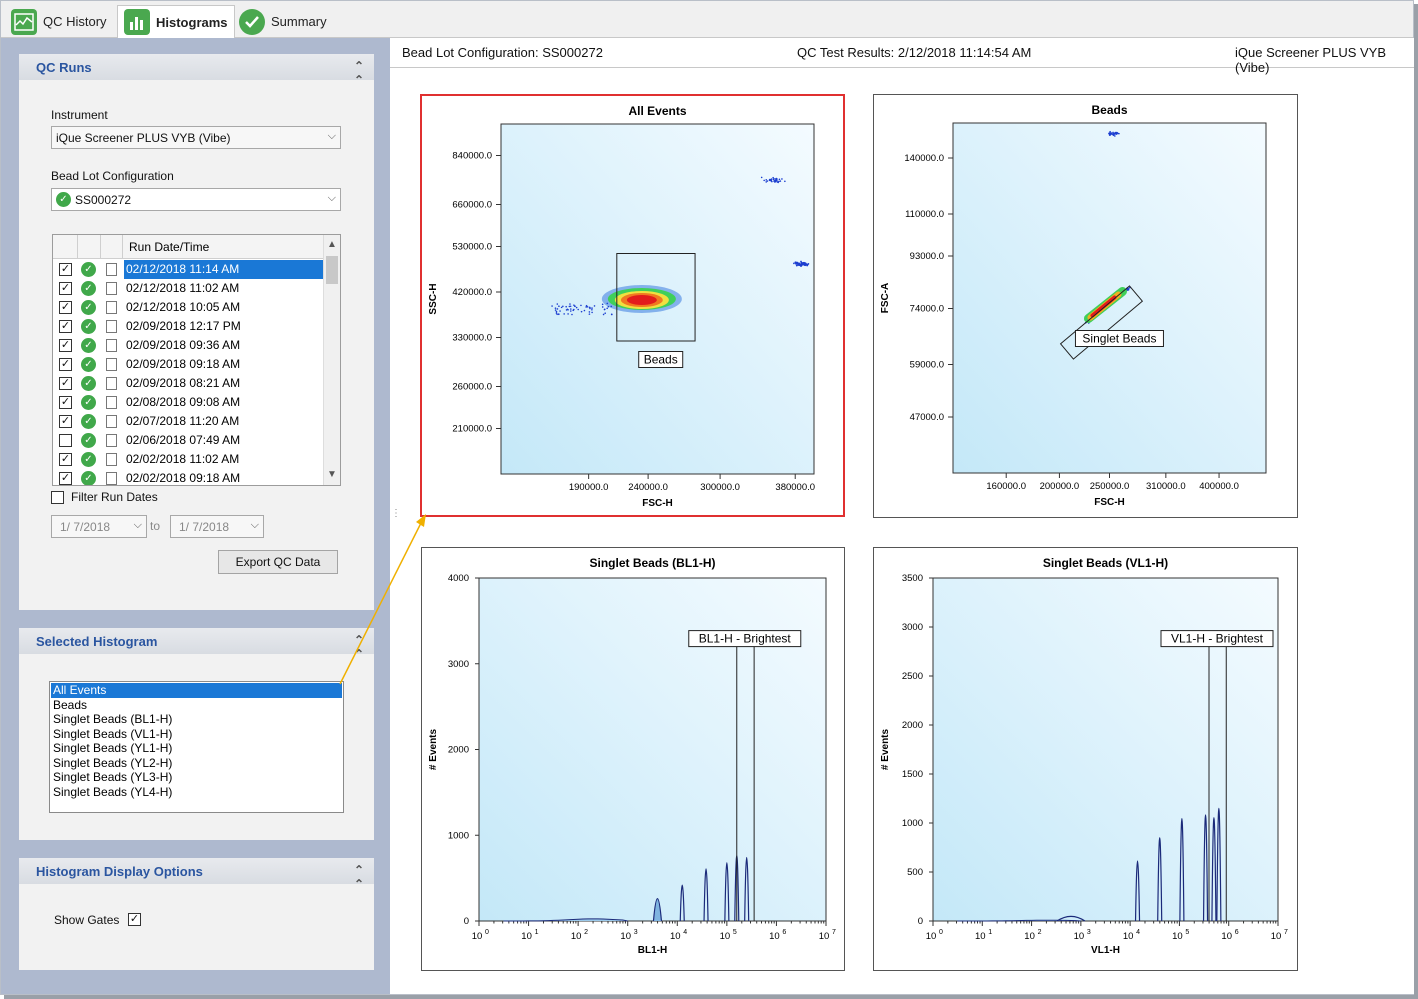  Describe the element at coordinates (278, 562) in the screenshot. I see `export-qc-data-button: Export QC Data` at that location.